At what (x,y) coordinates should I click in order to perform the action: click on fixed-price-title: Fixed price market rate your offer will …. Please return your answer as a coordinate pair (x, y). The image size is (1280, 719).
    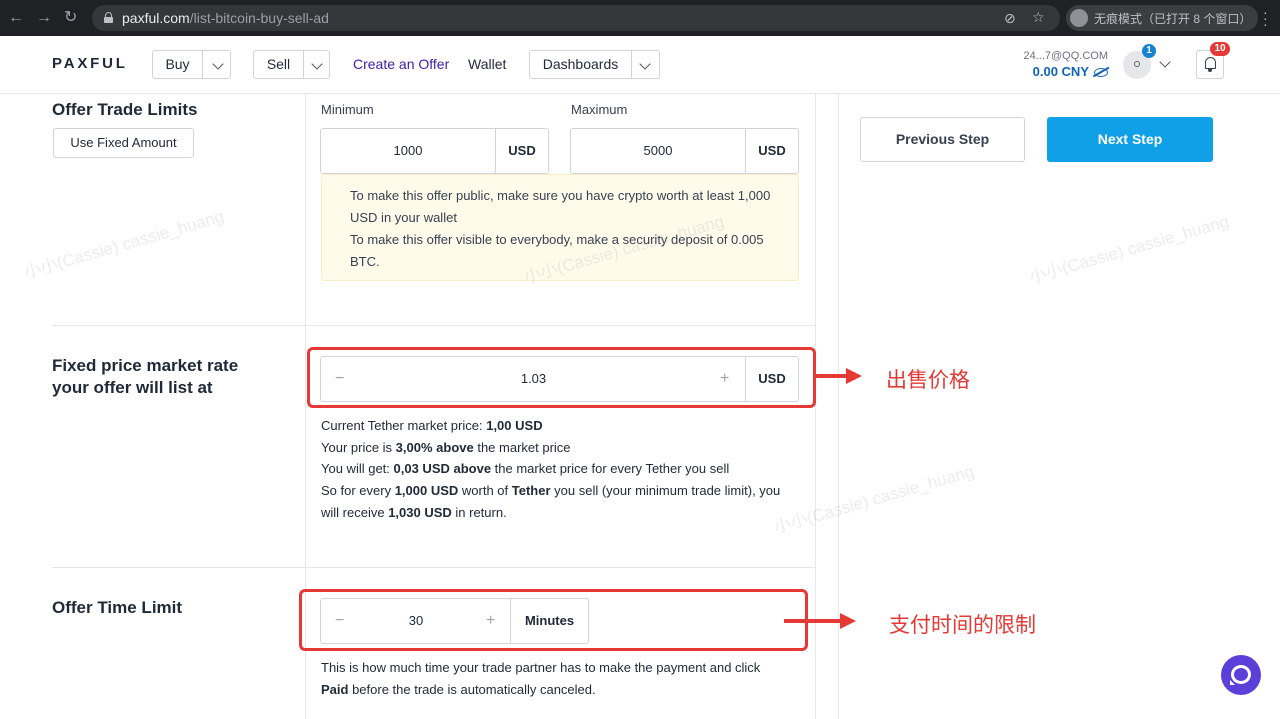
    Looking at the image, I should click on (145, 376).